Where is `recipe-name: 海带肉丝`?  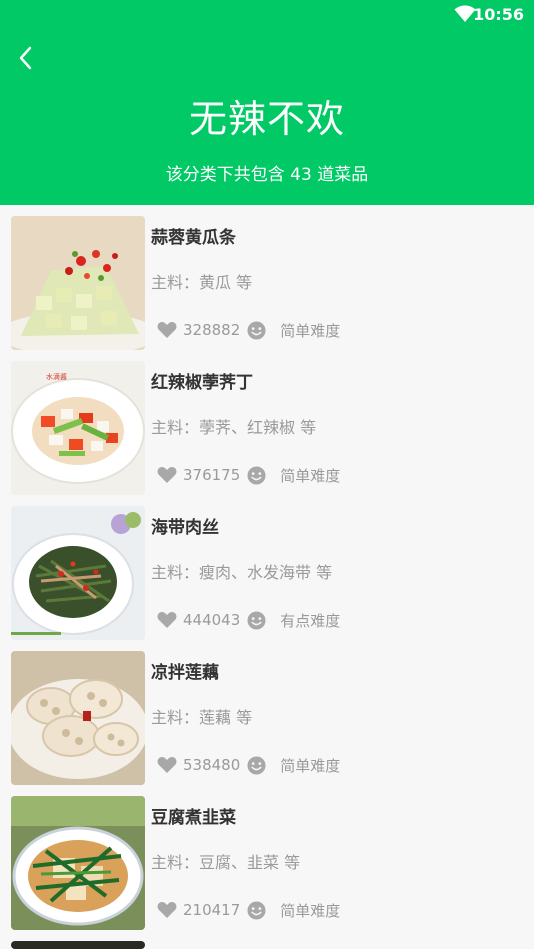
recipe-name: 海带肉丝 is located at coordinates (185, 528).